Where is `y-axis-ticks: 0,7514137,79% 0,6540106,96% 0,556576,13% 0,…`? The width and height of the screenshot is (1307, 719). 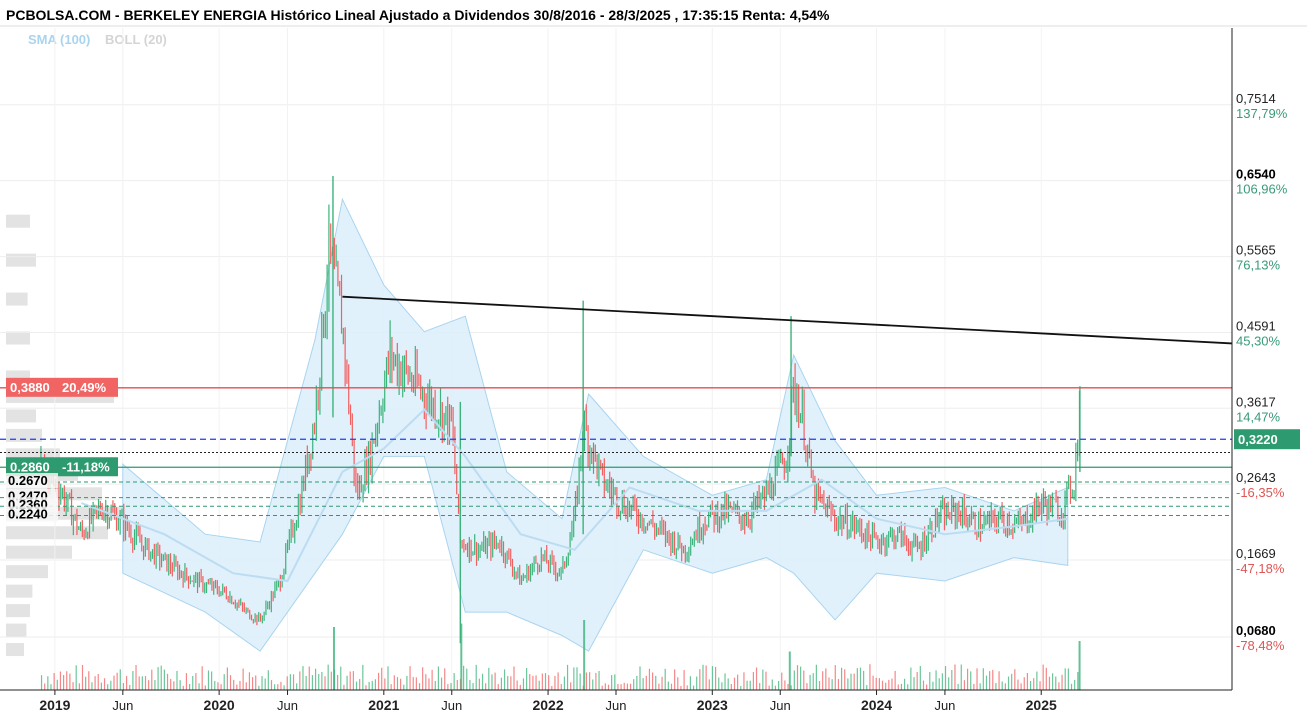 y-axis-ticks: 0,7514137,79% 0,6540106,96% 0,556576,13% 0,… is located at coordinates (1262, 372).